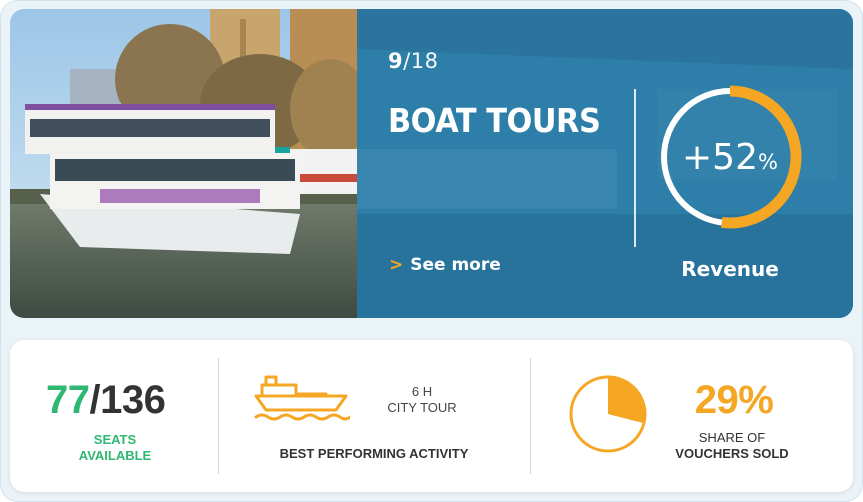 The height and width of the screenshot is (502, 863). I want to click on best-activity-details: 6 H CITY TOUR, so click(422, 400).